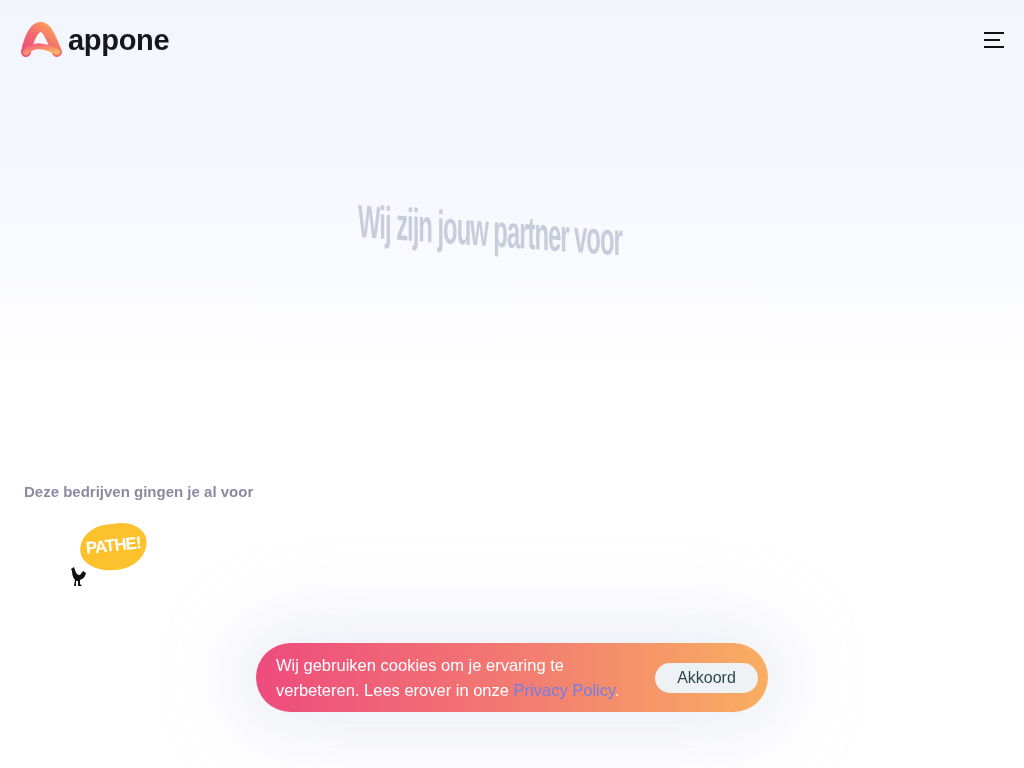 This screenshot has width=1024, height=768. Describe the element at coordinates (78, 576) in the screenshot. I see `rooster-icon` at that location.